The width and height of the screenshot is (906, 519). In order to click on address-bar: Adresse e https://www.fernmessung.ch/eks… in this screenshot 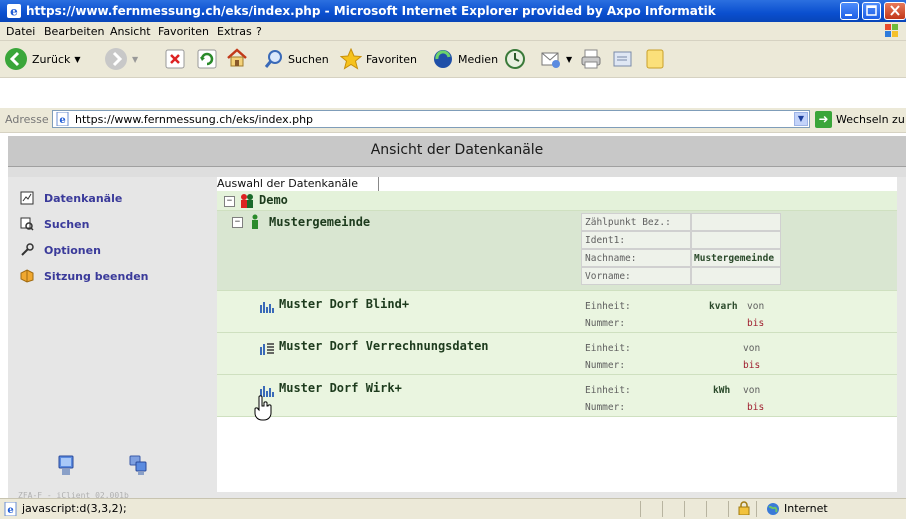, I will do `click(453, 120)`.